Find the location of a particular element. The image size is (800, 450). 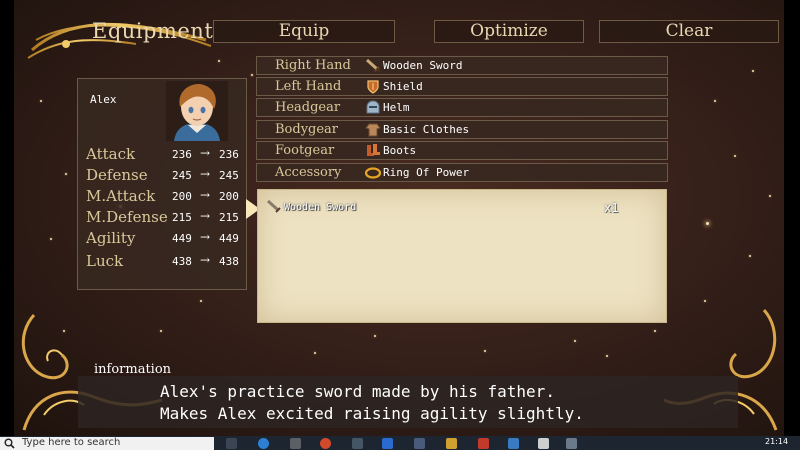

slot-footgear: Footgear Boots is located at coordinates (462, 150).